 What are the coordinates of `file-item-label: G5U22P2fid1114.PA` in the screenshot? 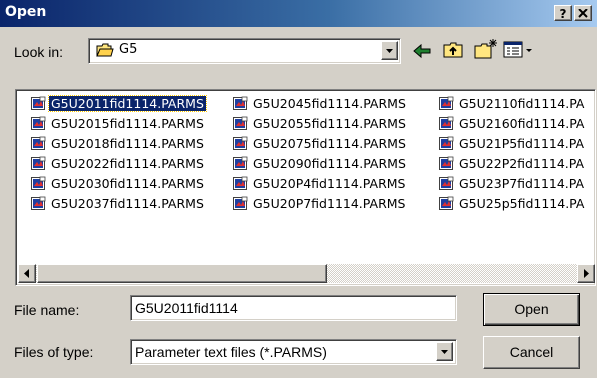 It's located at (522, 163).